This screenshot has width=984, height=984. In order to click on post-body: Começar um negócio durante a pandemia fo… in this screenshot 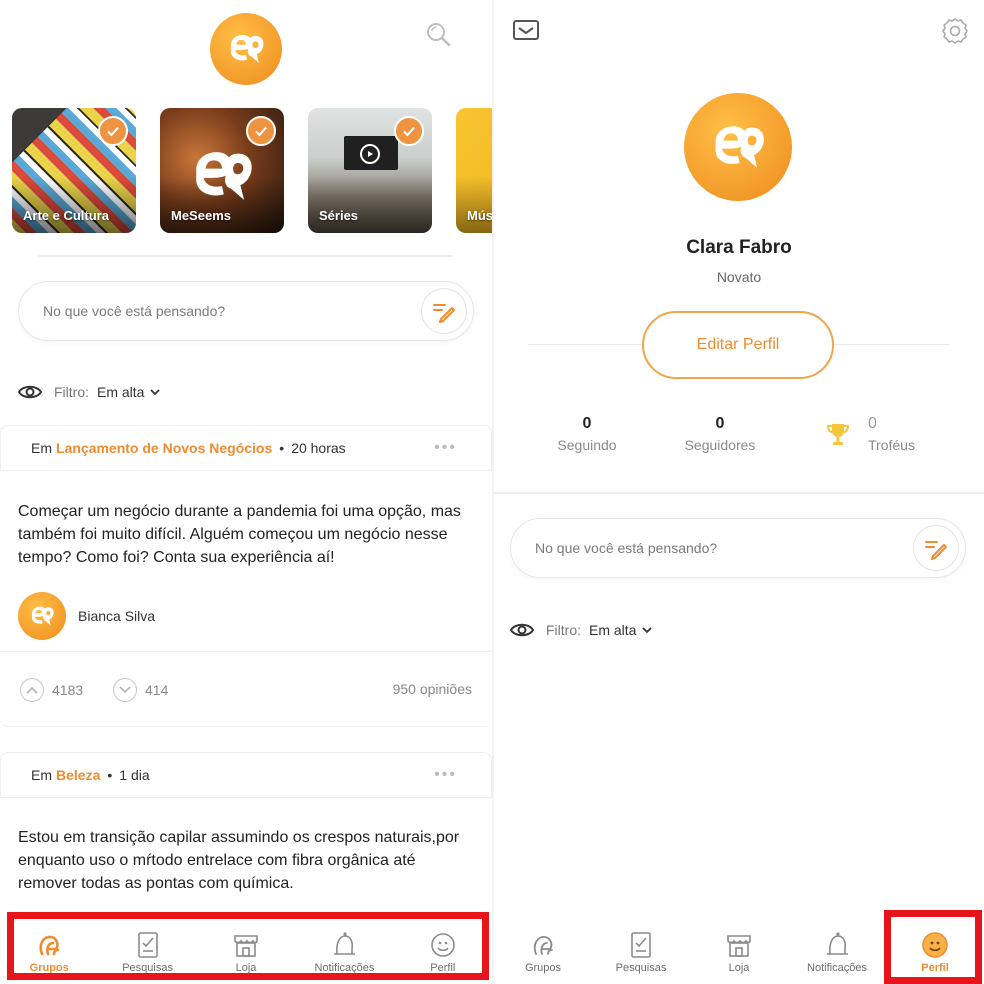, I will do `click(239, 534)`.